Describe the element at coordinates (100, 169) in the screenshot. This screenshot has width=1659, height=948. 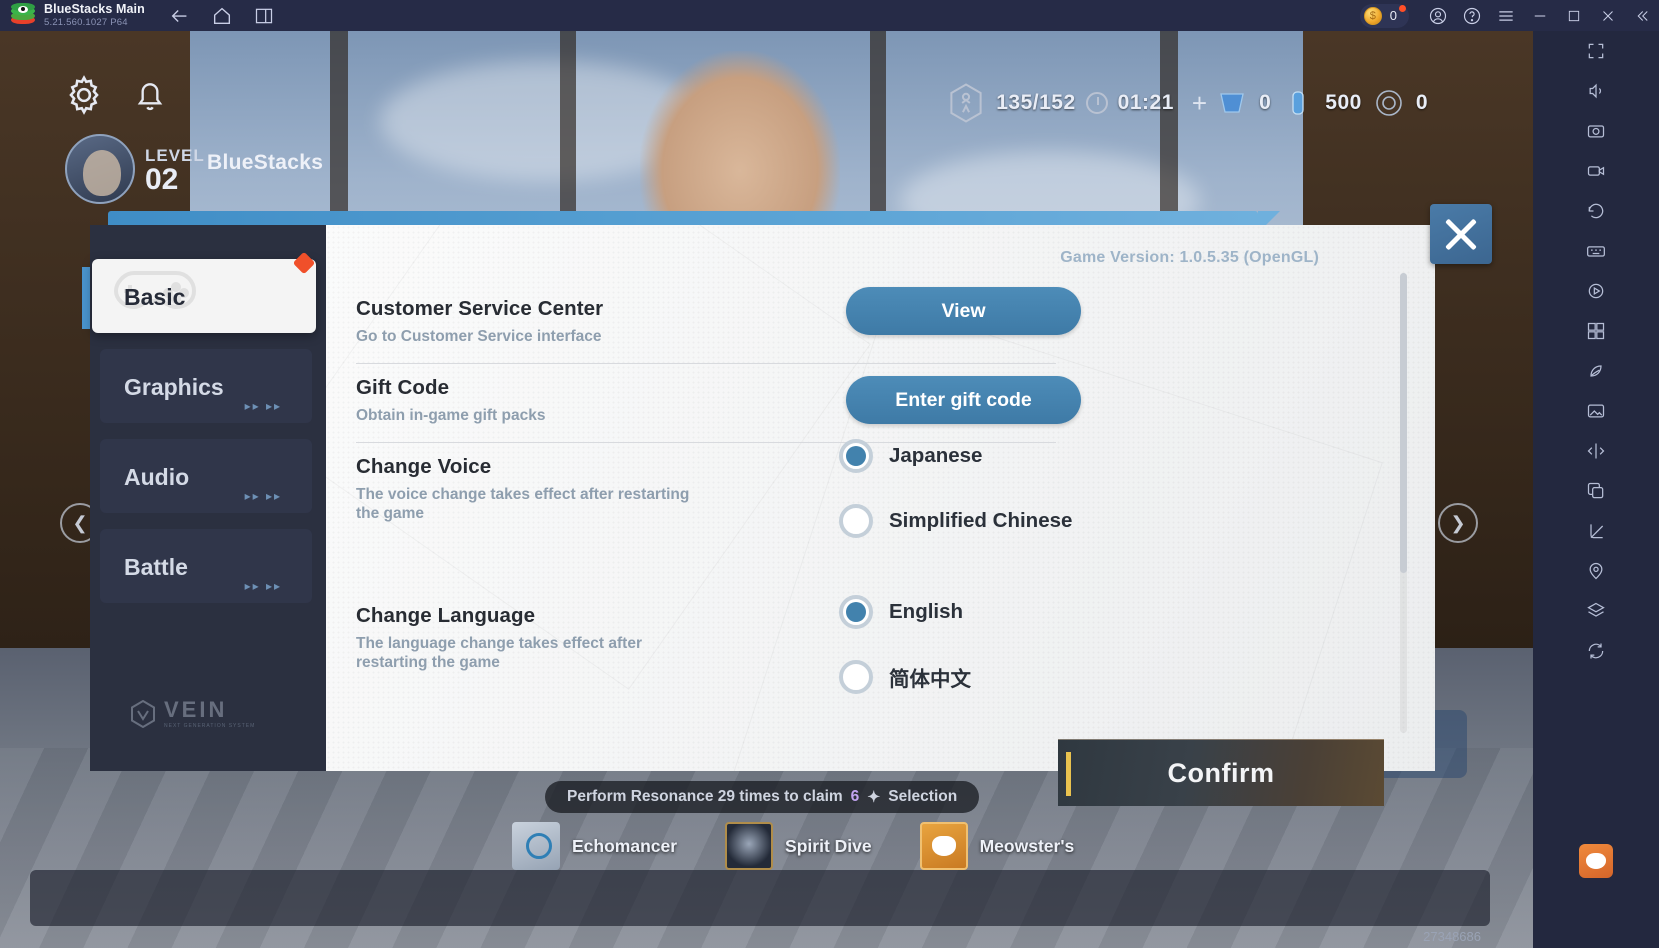
I see `player-avatar` at that location.